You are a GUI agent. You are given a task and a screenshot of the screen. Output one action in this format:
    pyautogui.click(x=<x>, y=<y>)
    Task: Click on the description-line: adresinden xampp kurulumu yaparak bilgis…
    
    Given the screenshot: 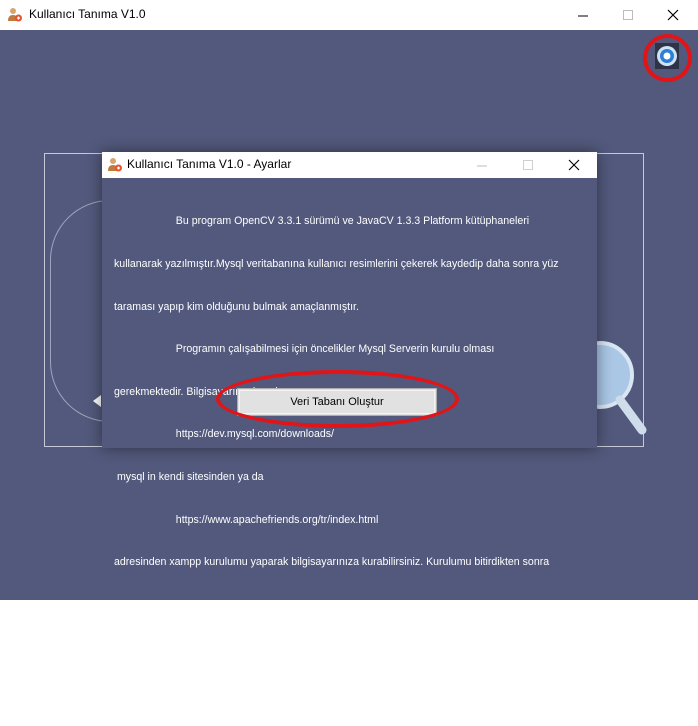 What is the action you would take?
    pyautogui.click(x=332, y=562)
    